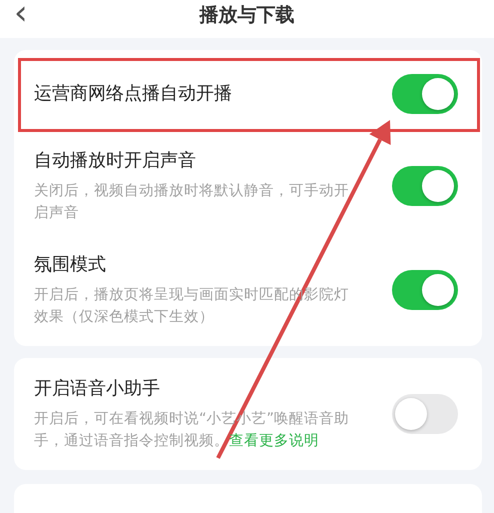 Image resolution: width=494 pixels, height=513 pixels. I want to click on setting-description: 关闭后，视频自动播放时将默认静音，可手动开启声音, so click(192, 202).